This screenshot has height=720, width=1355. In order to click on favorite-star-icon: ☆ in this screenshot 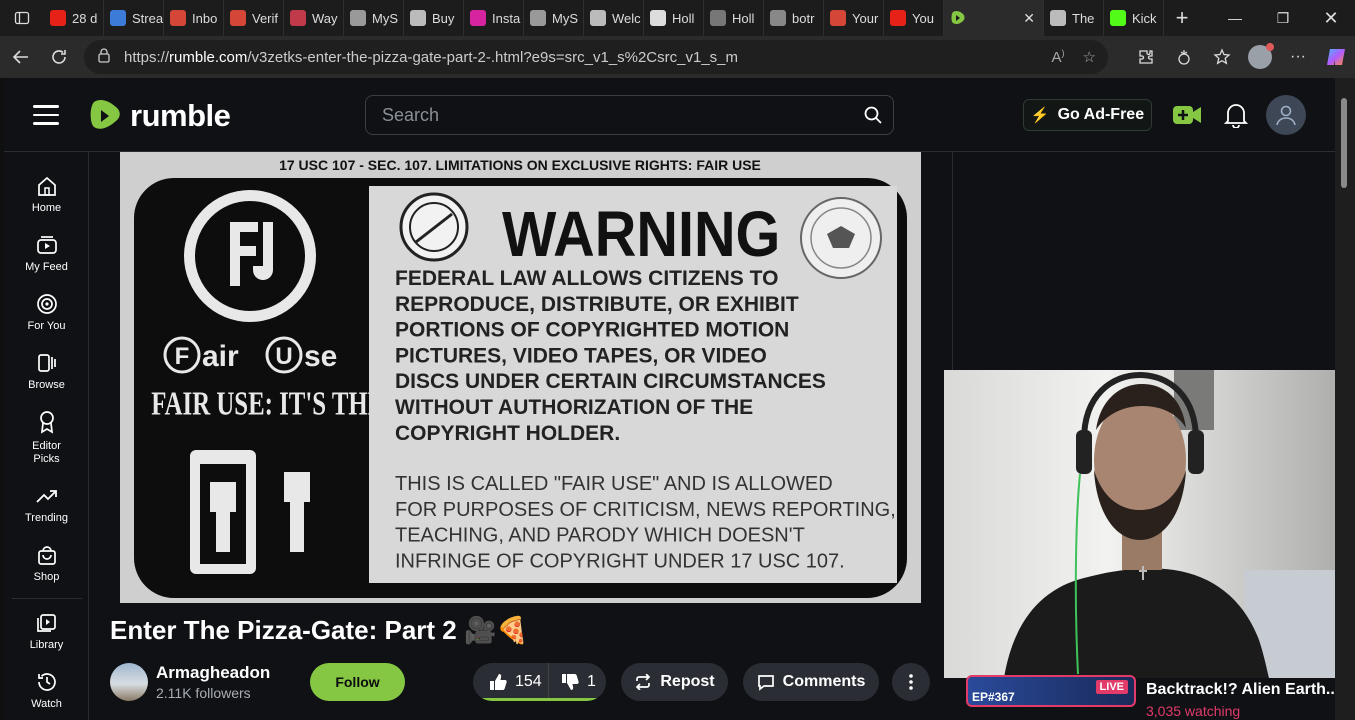, I will do `click(1089, 57)`.